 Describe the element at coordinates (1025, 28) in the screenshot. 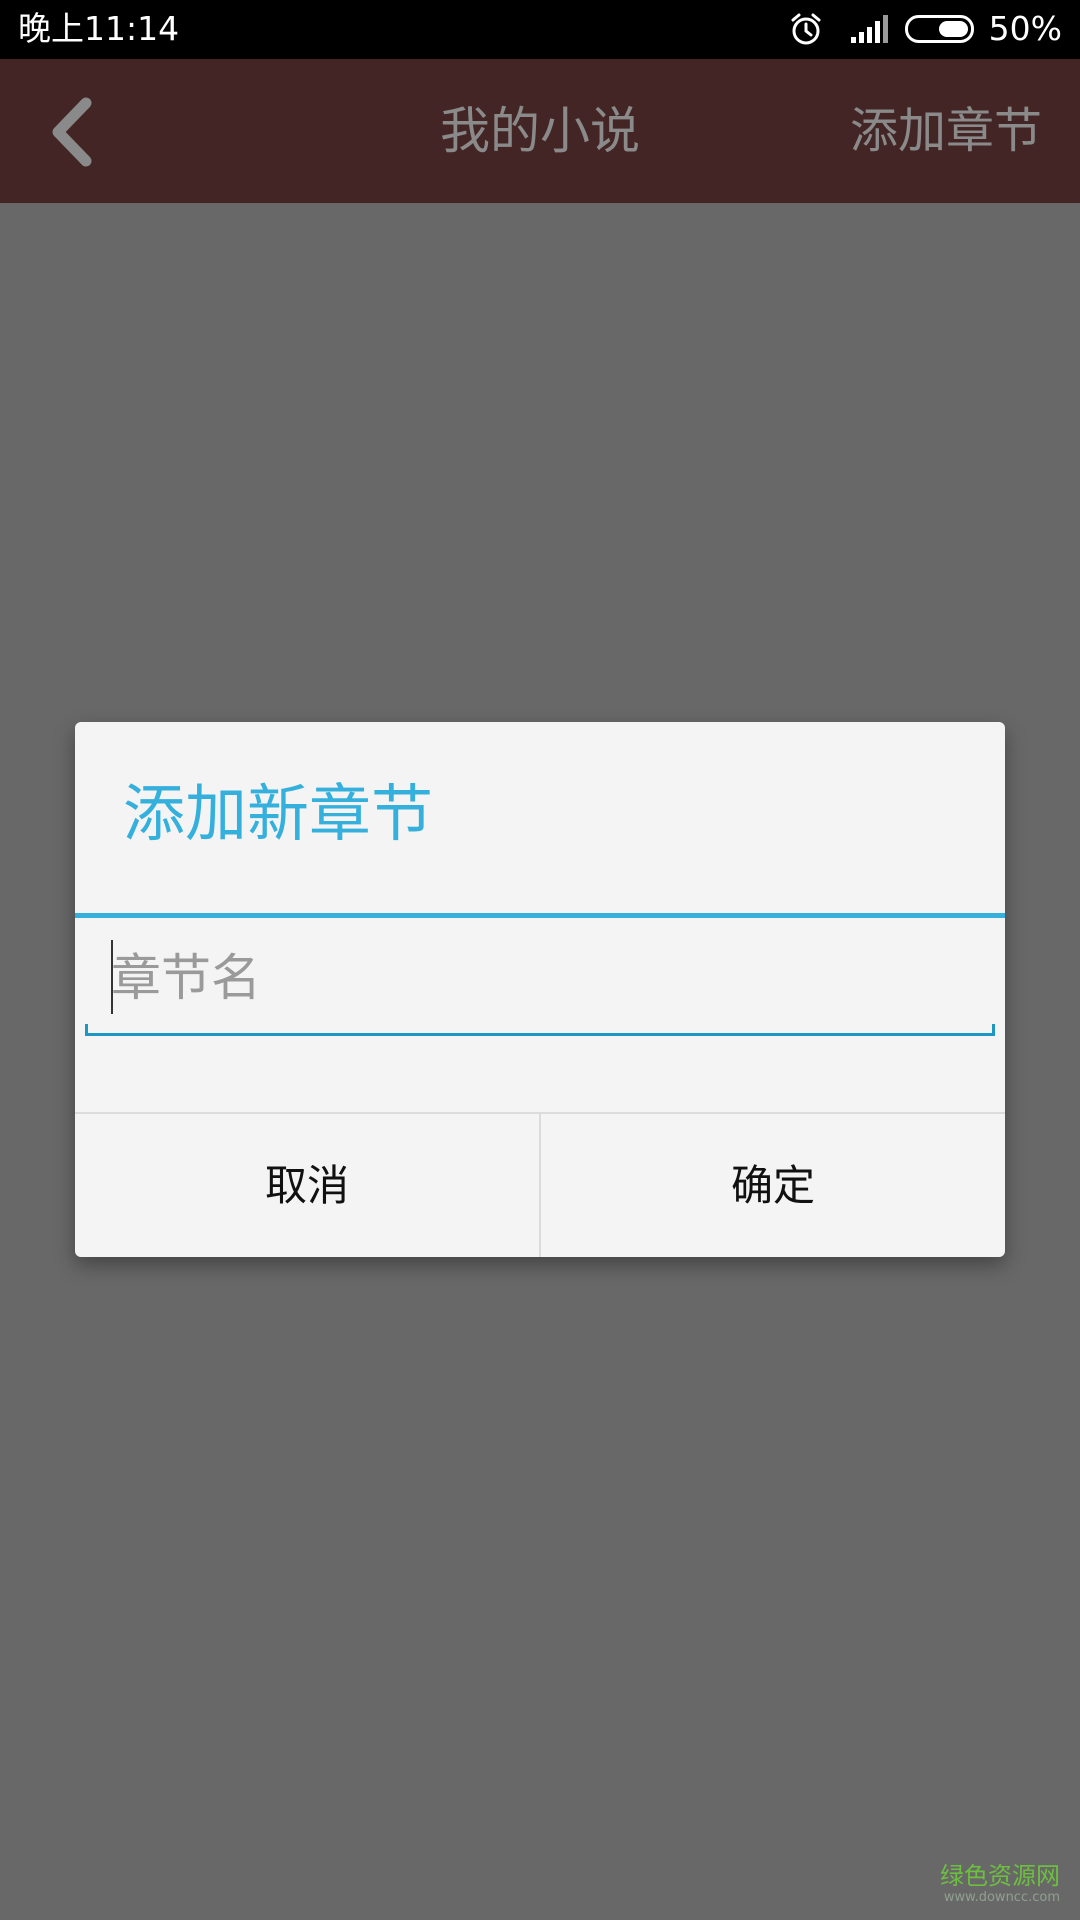

I see `battery-percentage: 50%` at that location.